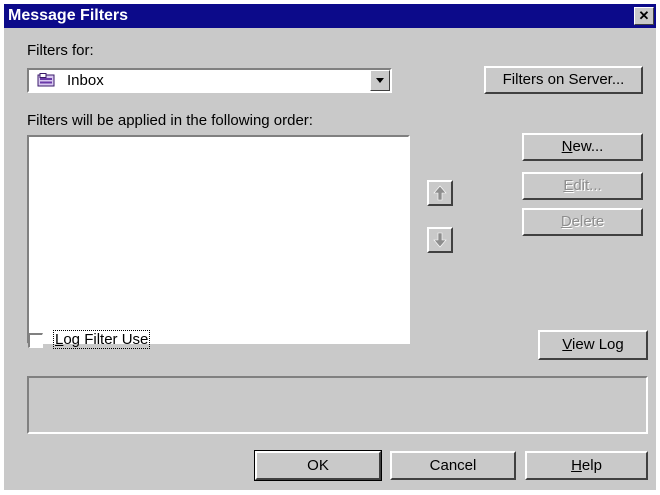  What do you see at coordinates (567, 146) in the screenshot?
I see `new-mnemonic: N` at bounding box center [567, 146].